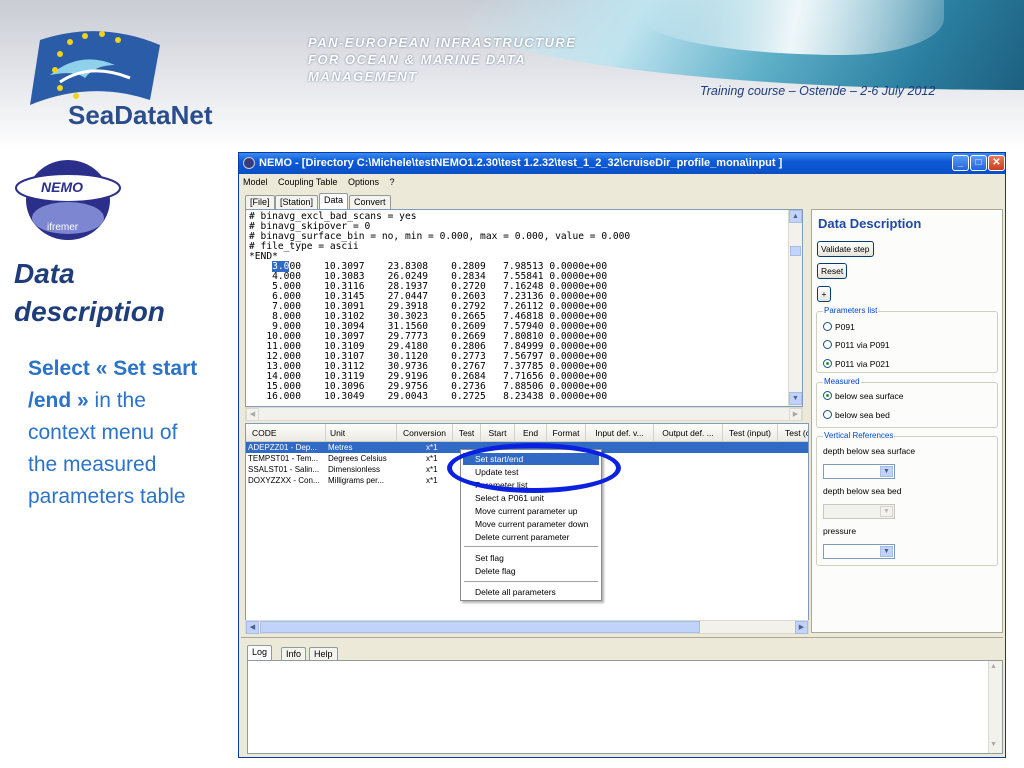 This screenshot has height=768, width=1024. Describe the element at coordinates (140, 115) in the screenshot. I see `seadatanet-logo-text: SeaDataNet` at that location.